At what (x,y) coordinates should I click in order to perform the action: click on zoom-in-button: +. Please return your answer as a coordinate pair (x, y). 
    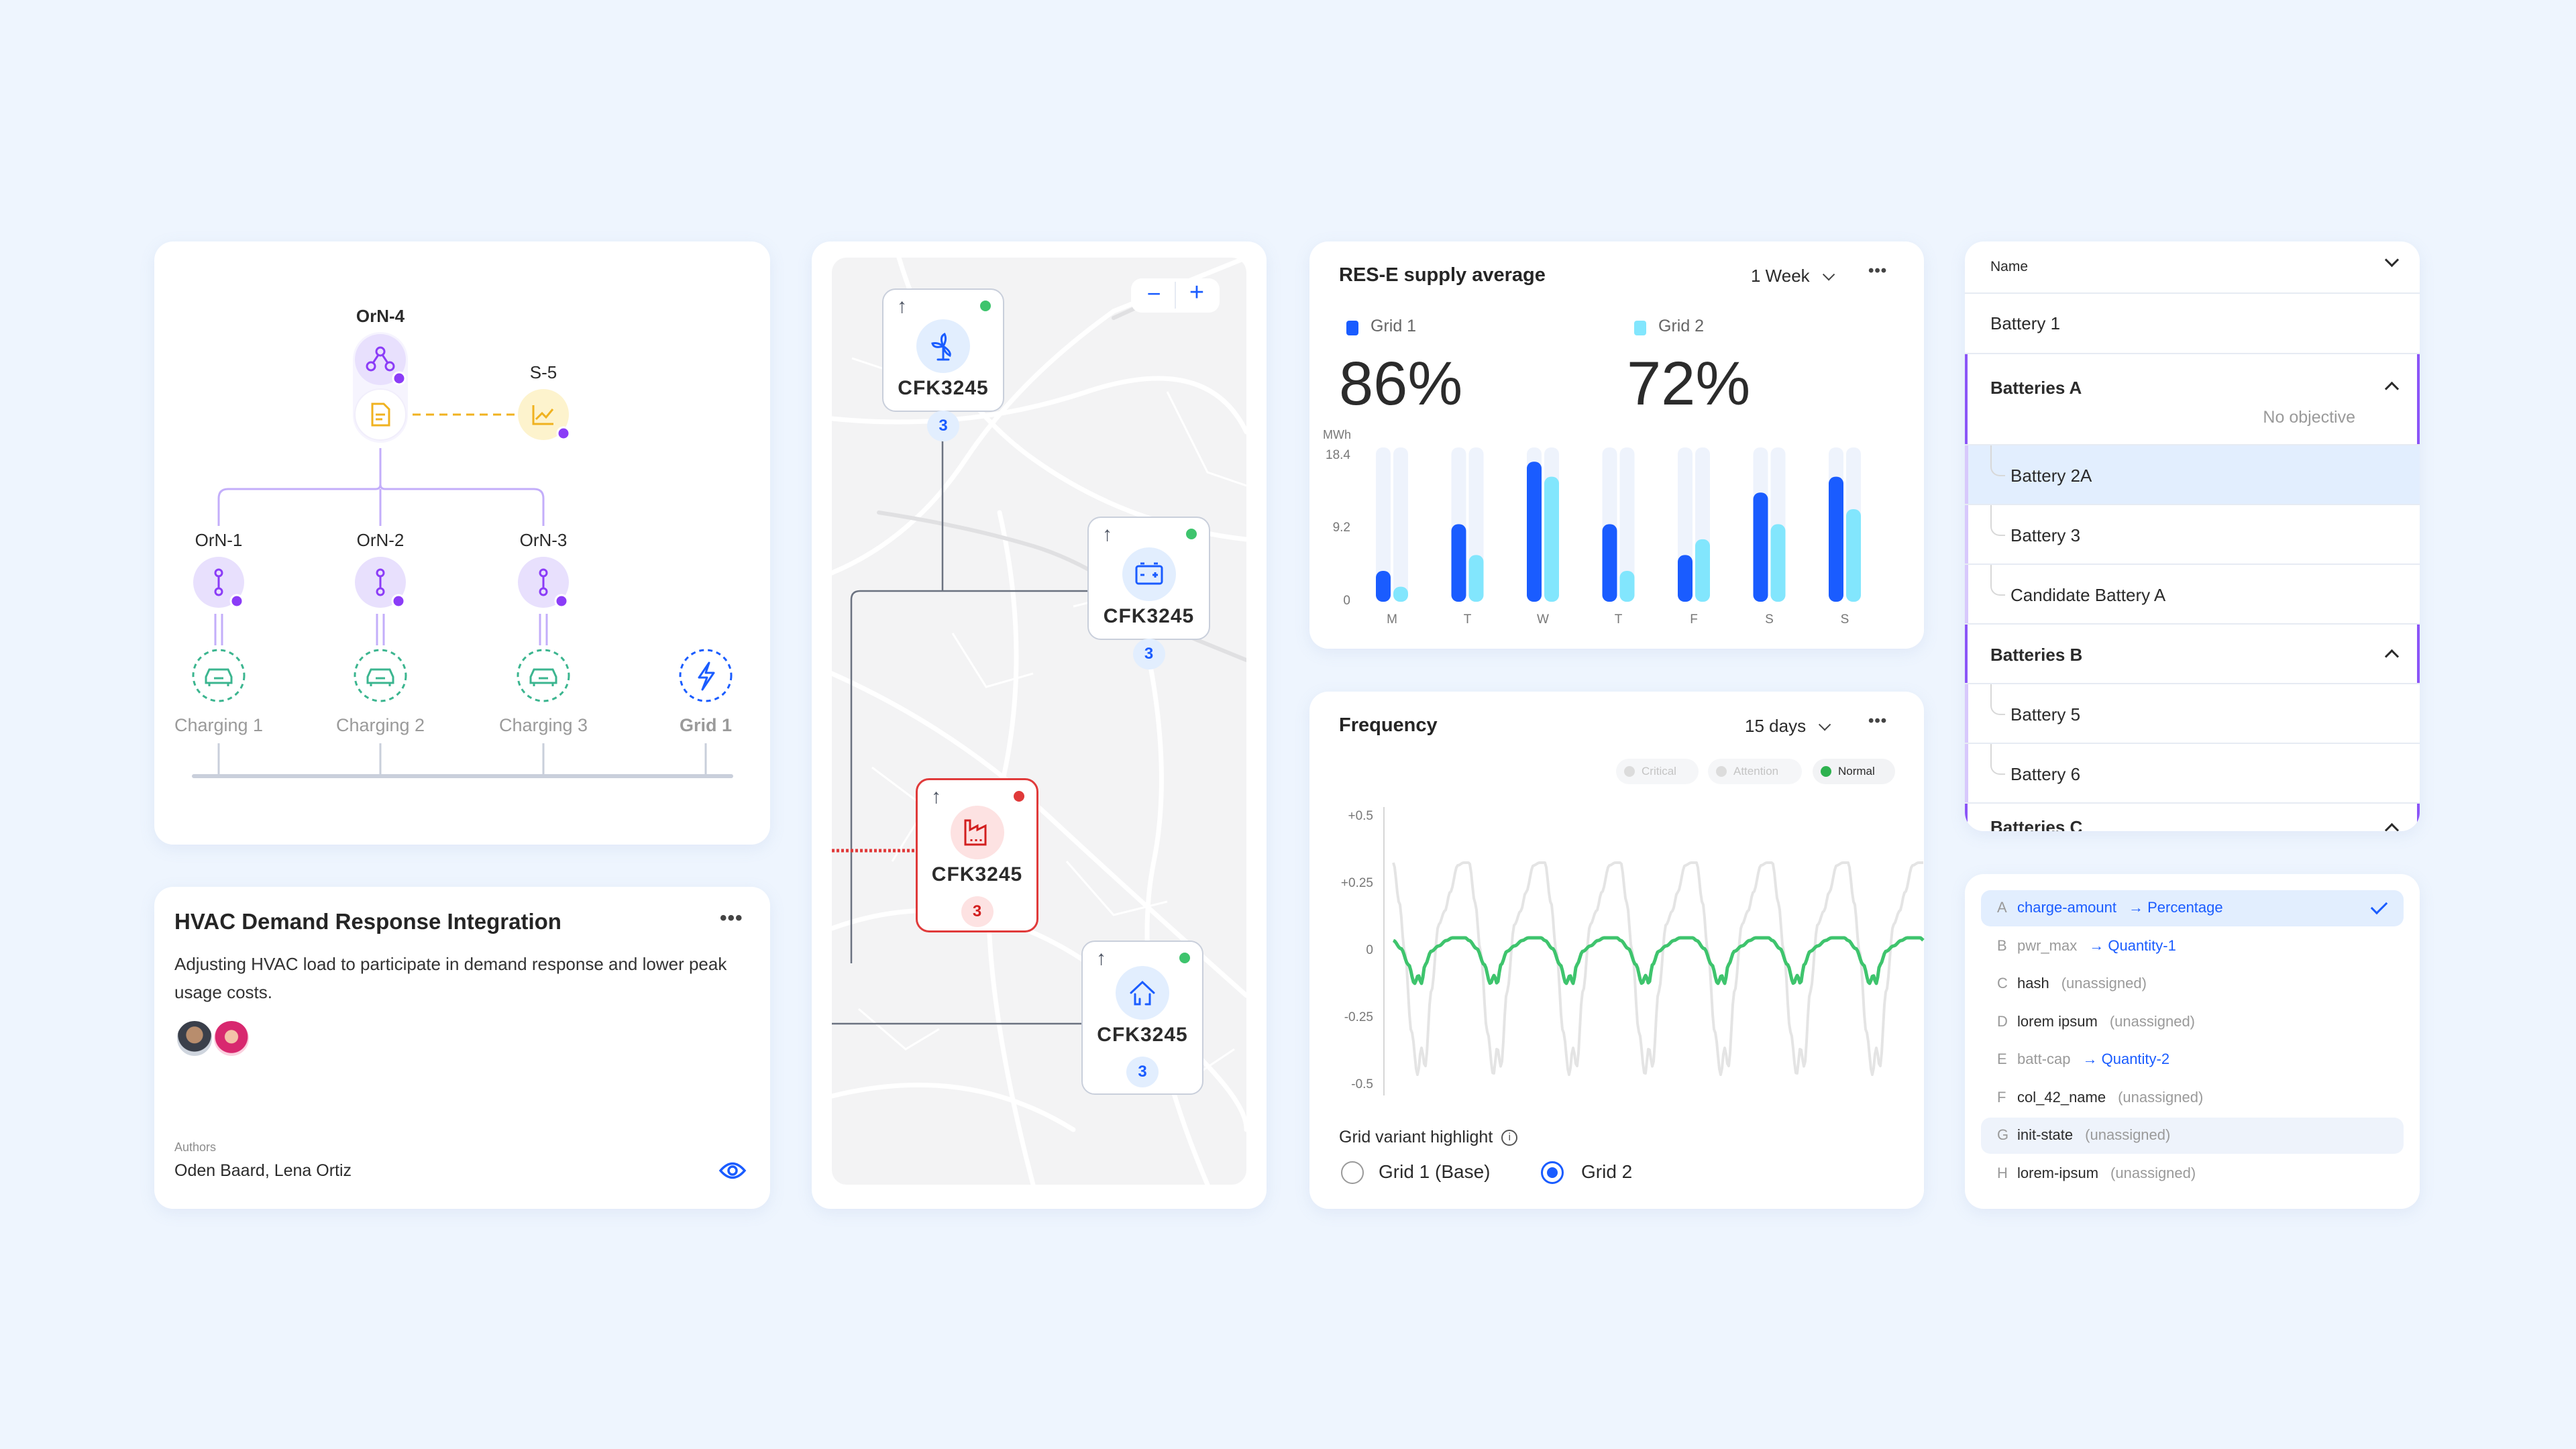
    Looking at the image, I should click on (1197, 292).